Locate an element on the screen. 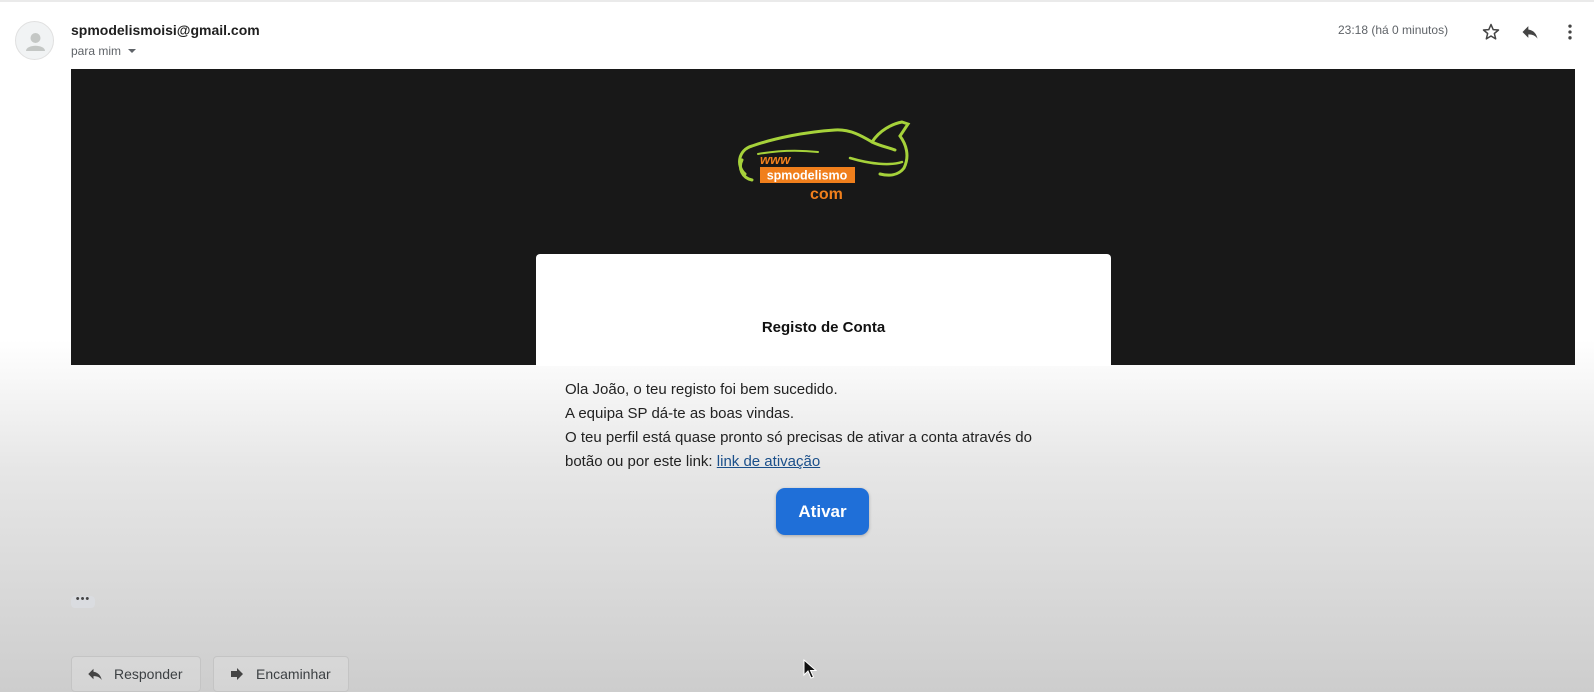  dropdown-arrow-icon is located at coordinates (132, 51).